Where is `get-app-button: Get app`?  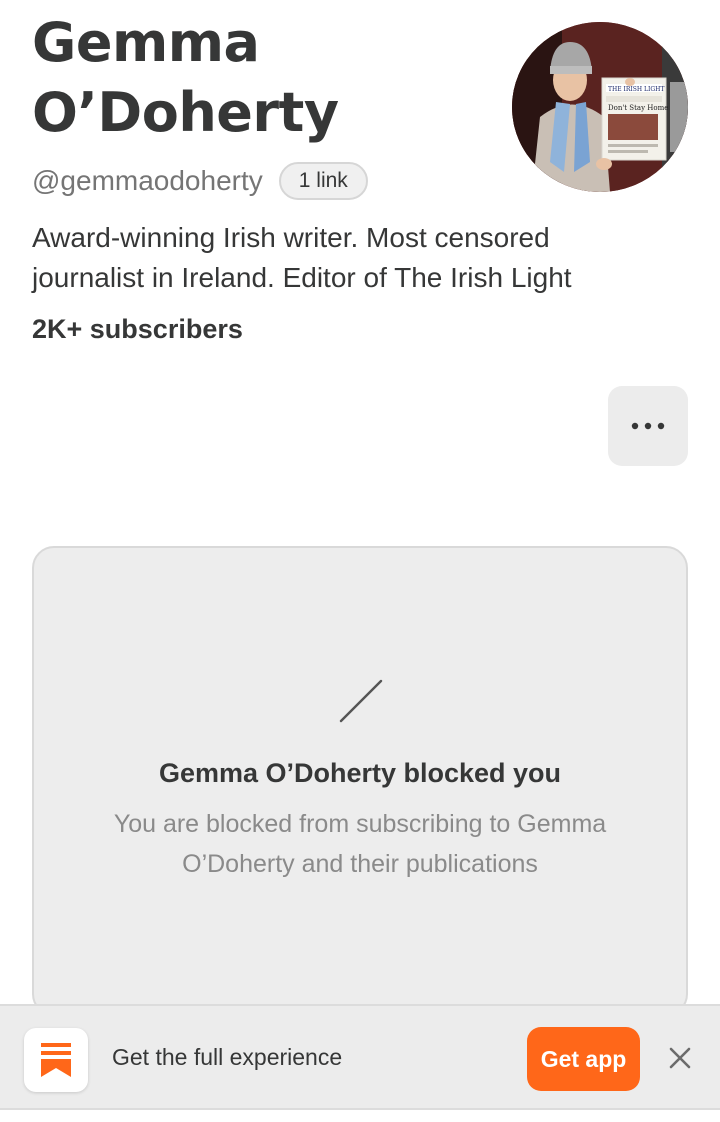
get-app-button: Get app is located at coordinates (583, 1059).